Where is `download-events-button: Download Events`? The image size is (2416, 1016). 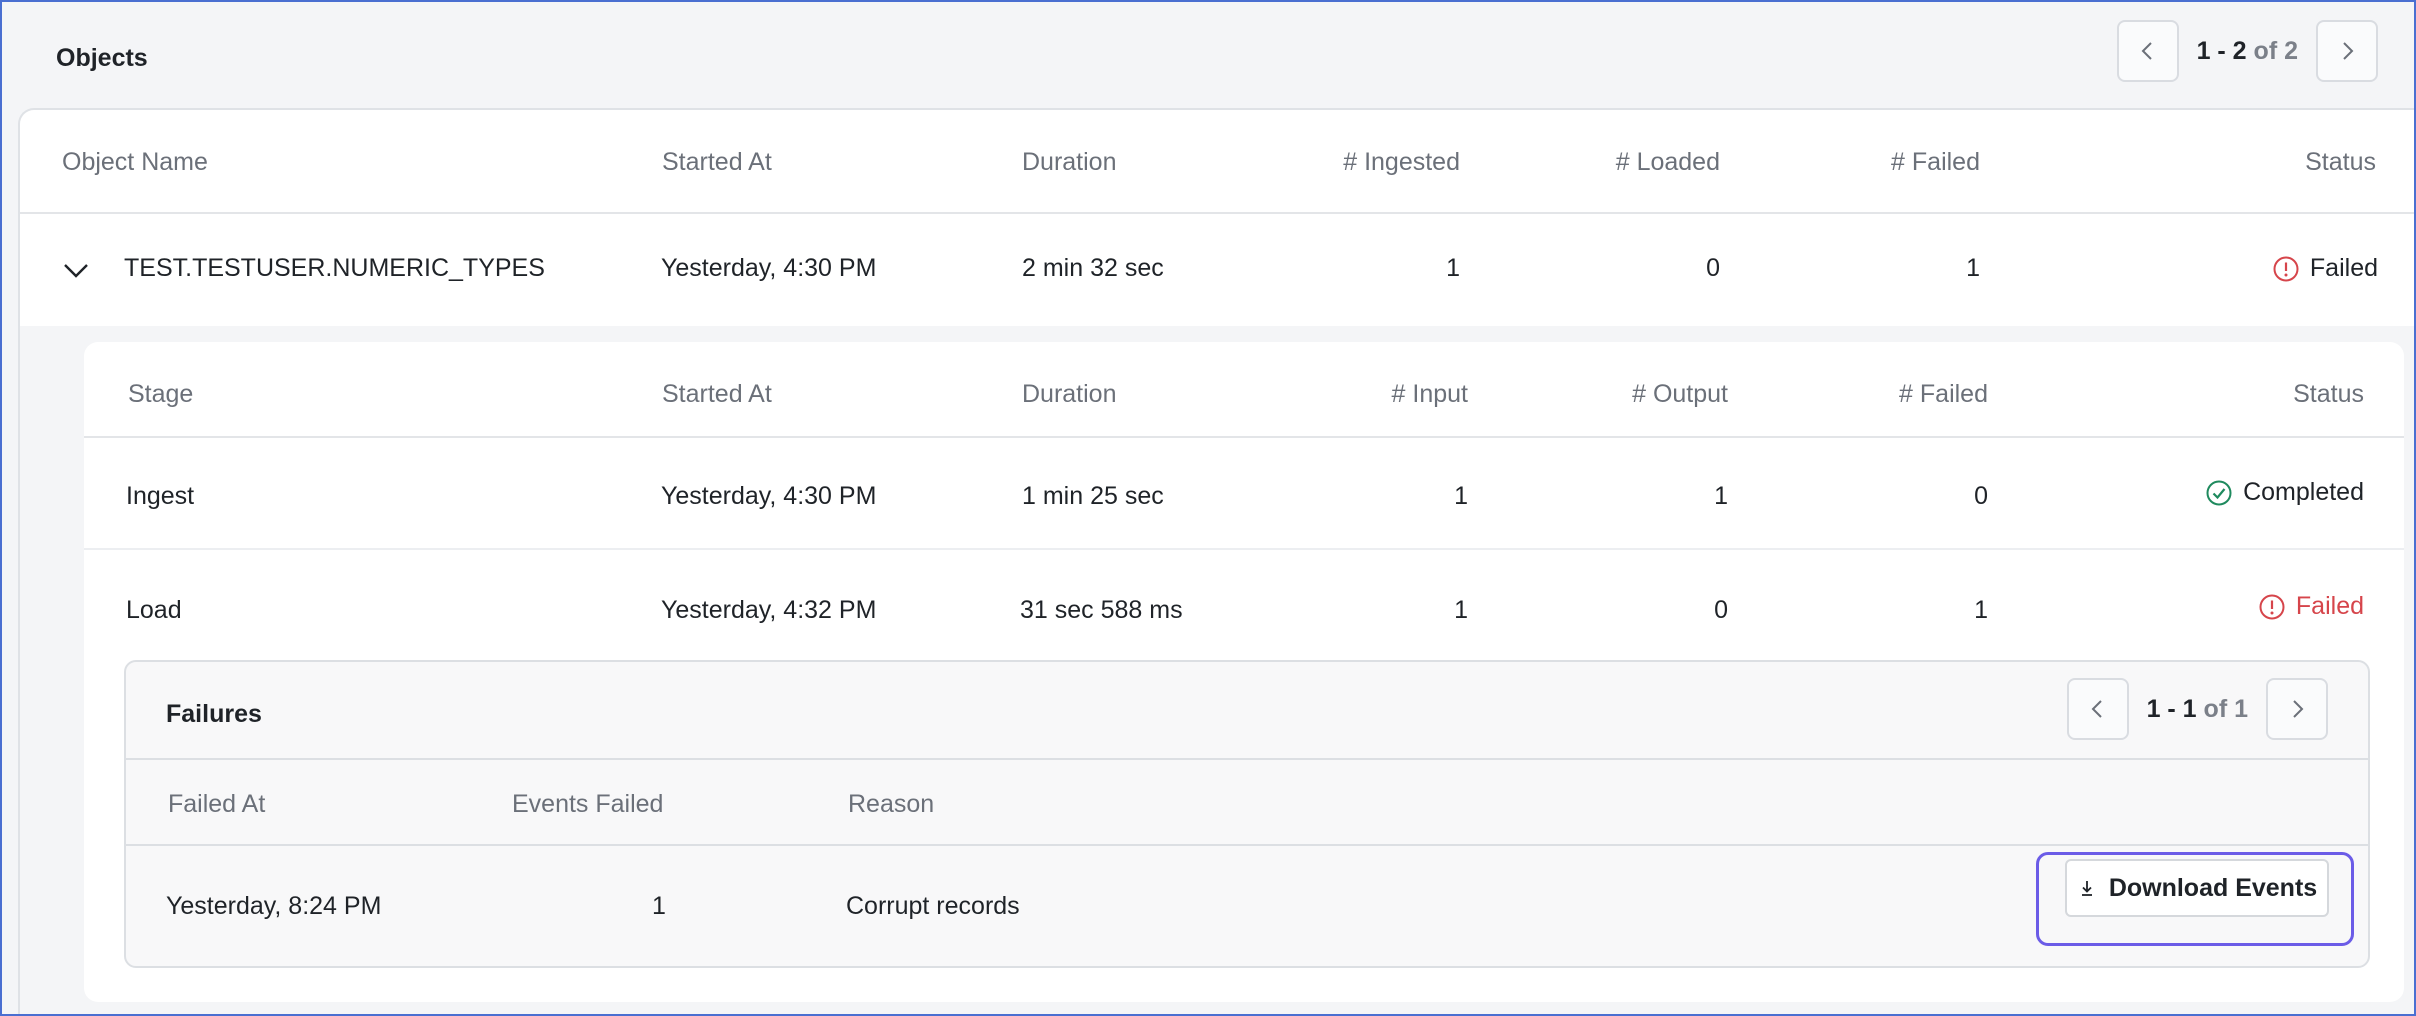 download-events-button: Download Events is located at coordinates (2197, 888).